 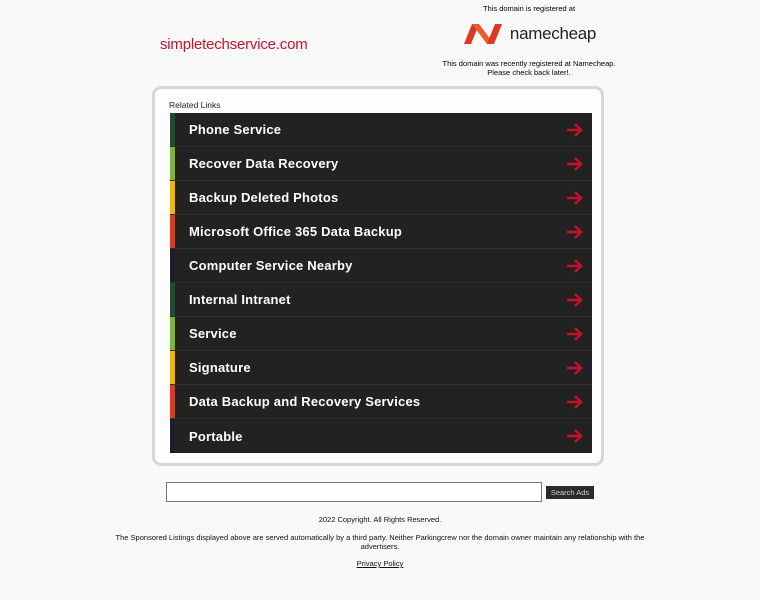 I want to click on related-link-row: Microsoft Office 365 Data Backup, so click(x=381, y=232).